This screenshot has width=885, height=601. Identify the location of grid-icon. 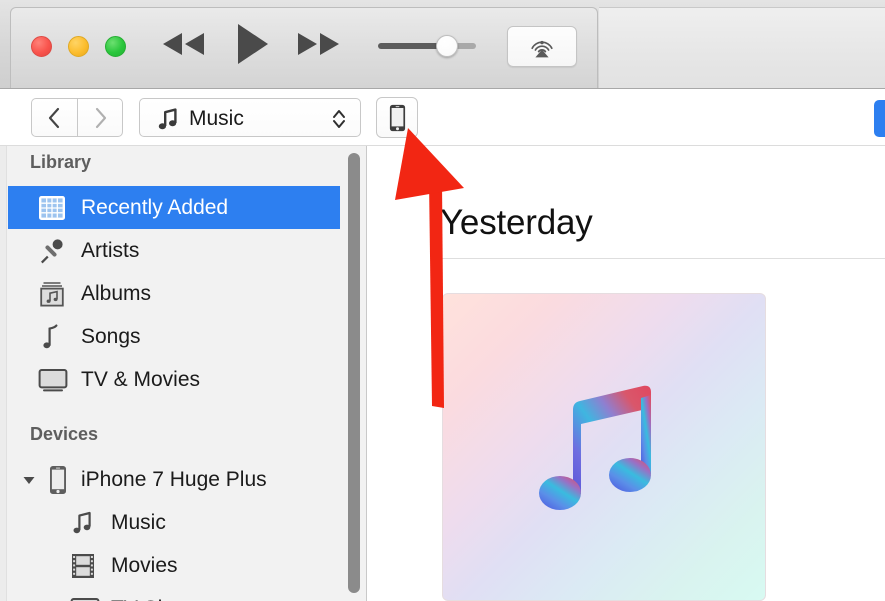
(52, 208).